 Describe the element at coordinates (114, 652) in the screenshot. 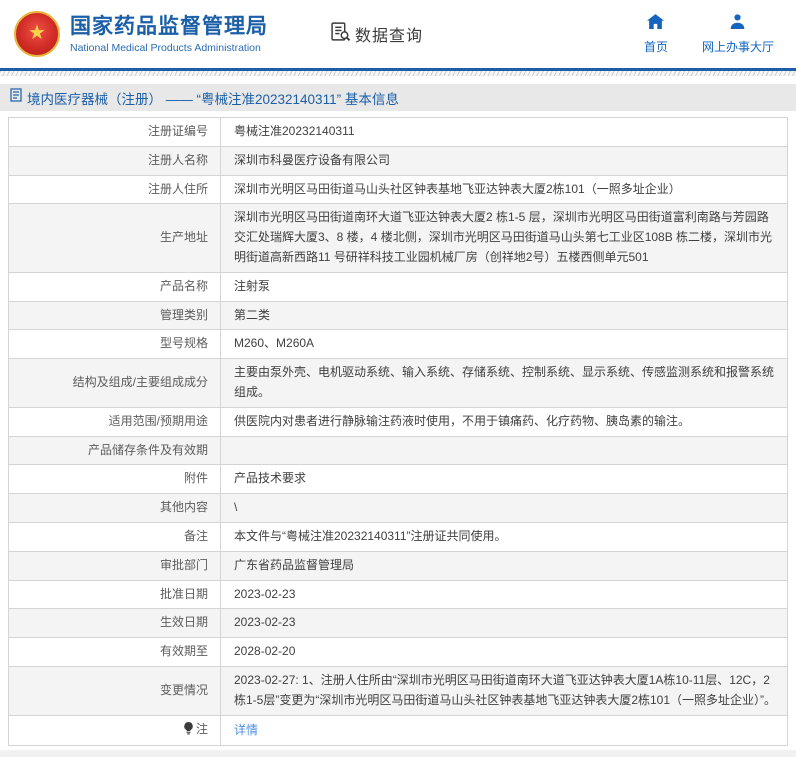

I see `row-label: 有效期至` at that location.